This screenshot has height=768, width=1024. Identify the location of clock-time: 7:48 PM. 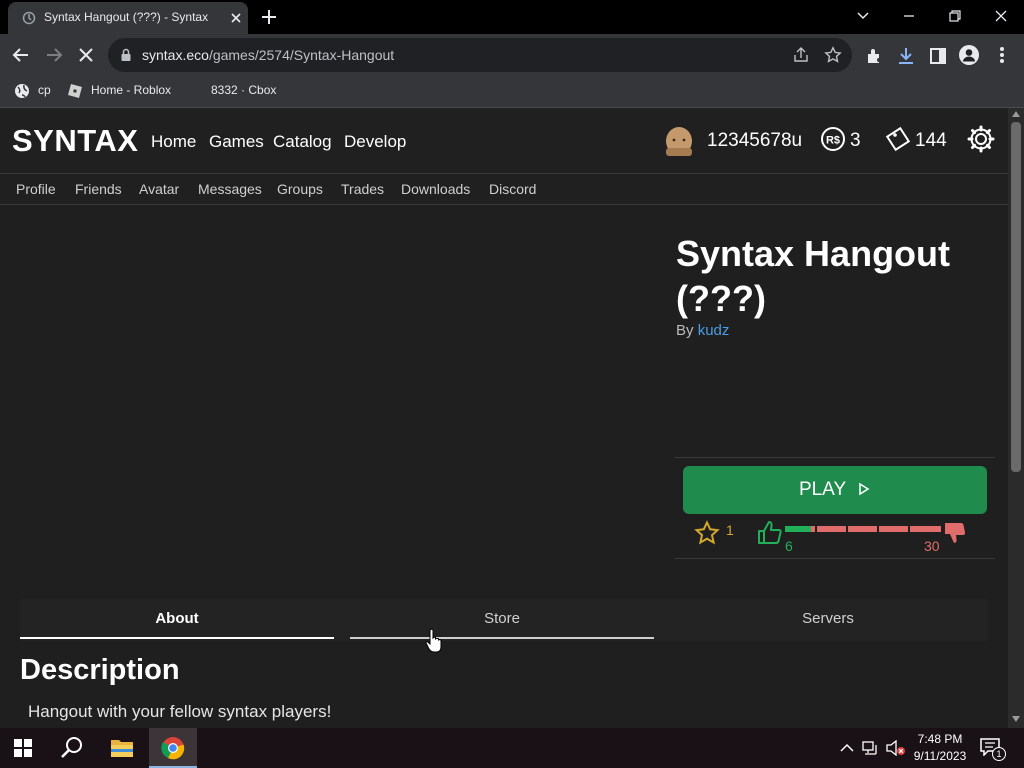
(940, 739).